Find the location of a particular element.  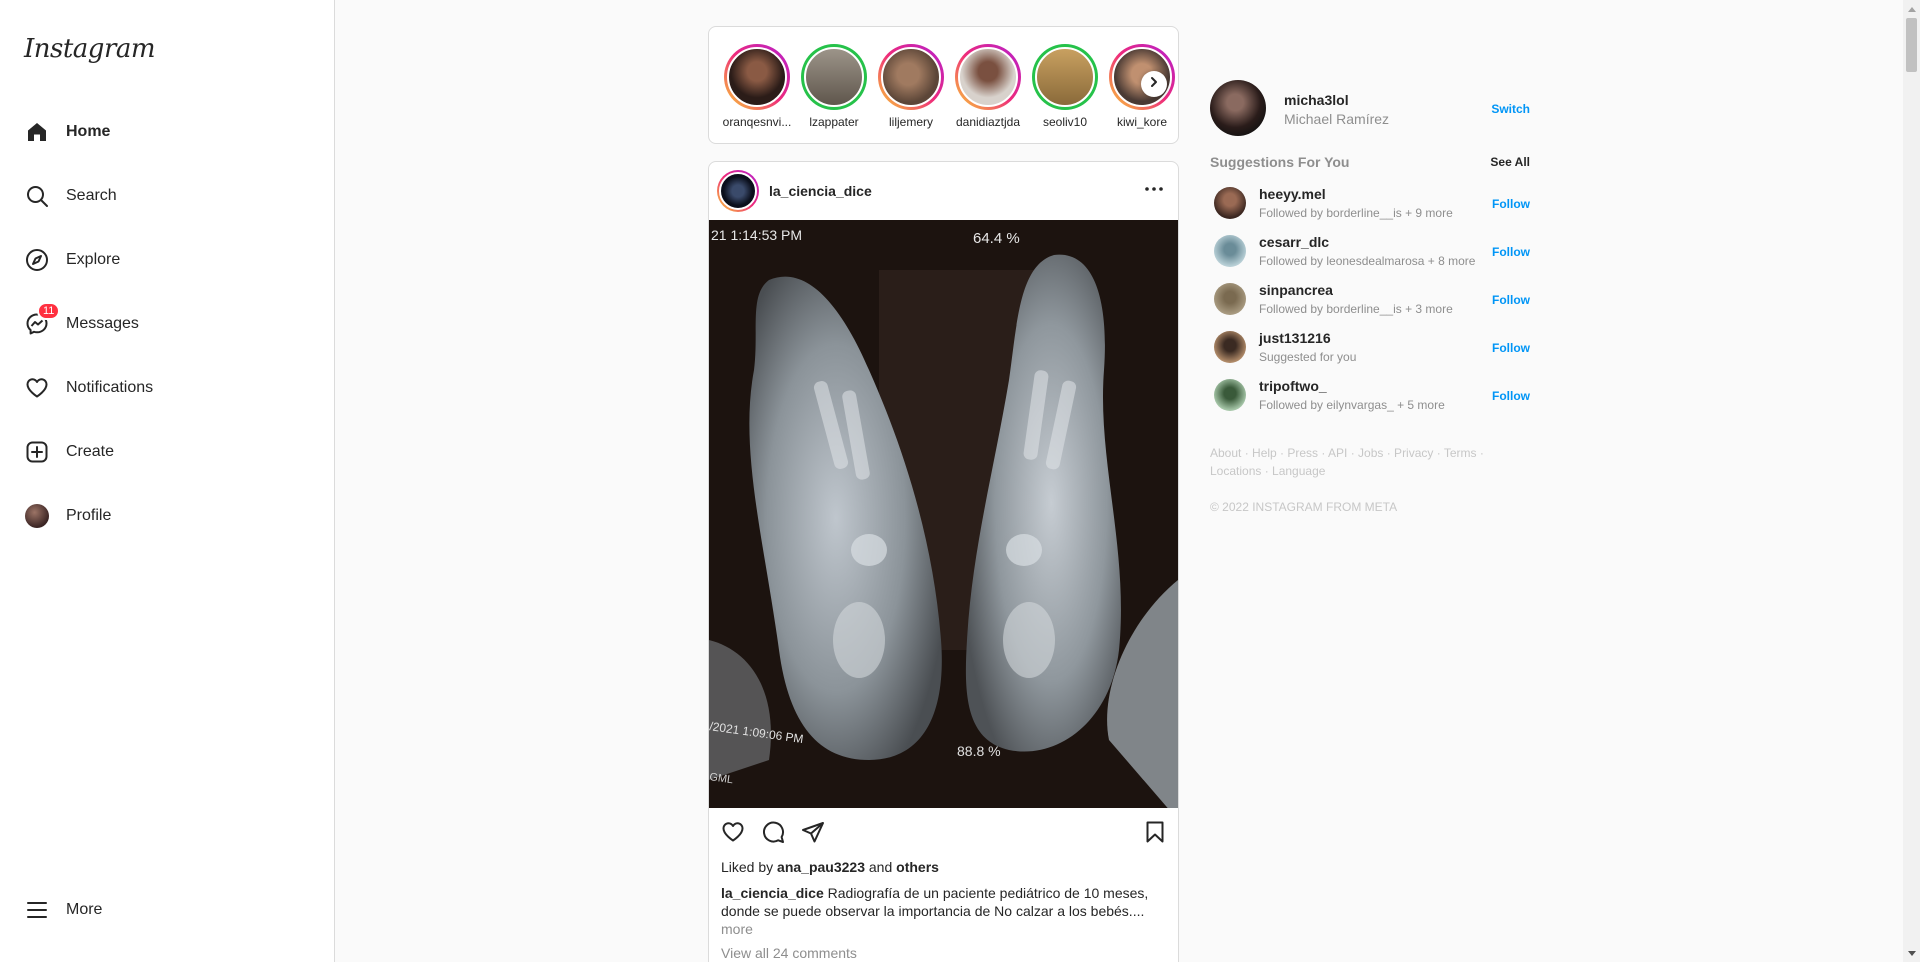

suggestion-subtitle: Followed by leonesdealmarosa + 8 more is located at coordinates (1367, 261).